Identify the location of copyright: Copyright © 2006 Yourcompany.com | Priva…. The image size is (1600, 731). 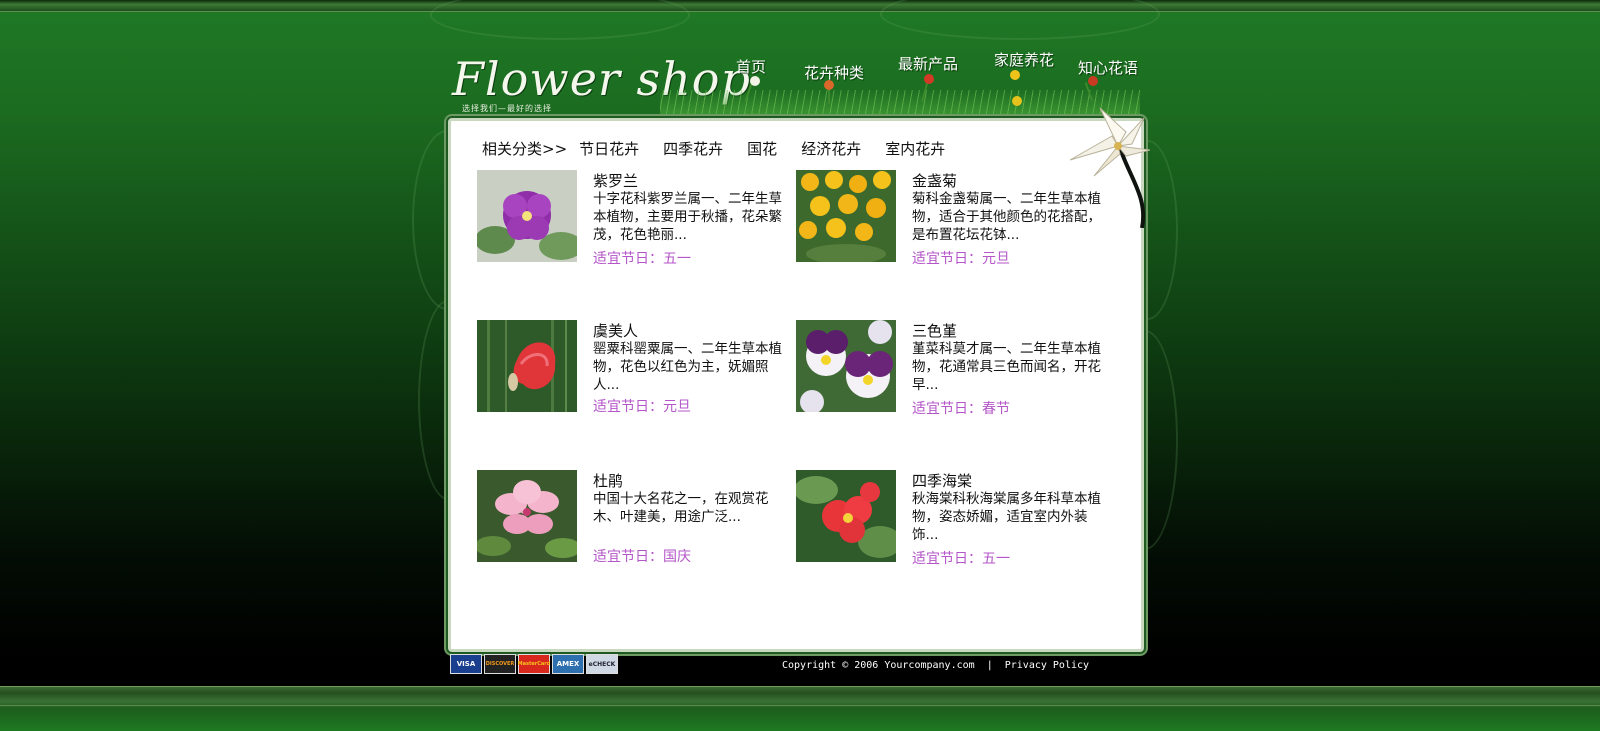
(935, 665).